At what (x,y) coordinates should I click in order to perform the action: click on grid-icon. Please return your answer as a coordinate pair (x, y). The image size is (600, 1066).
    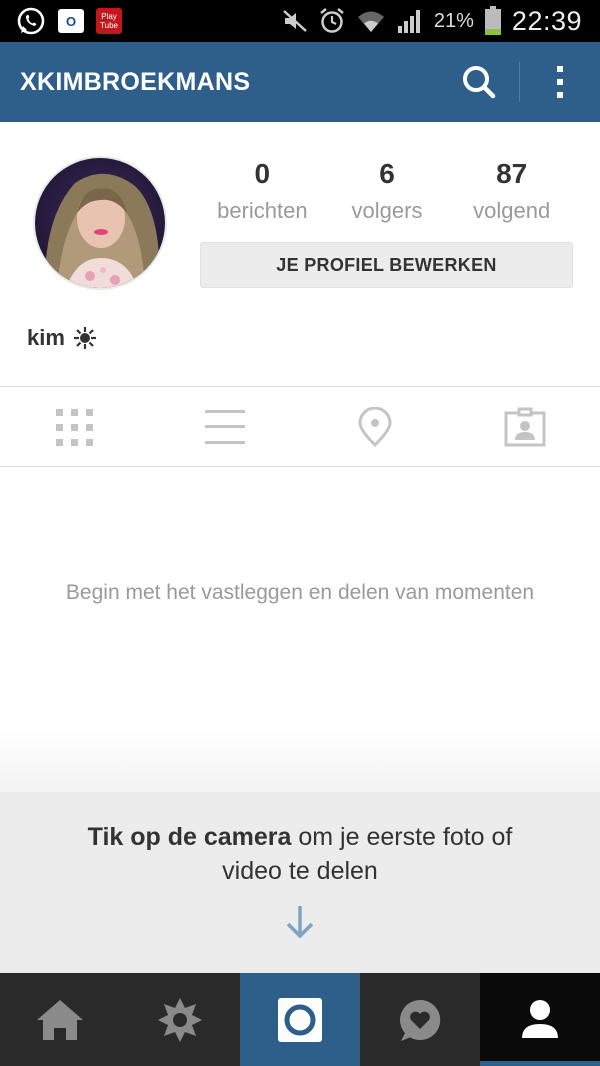
    Looking at the image, I should click on (74, 427).